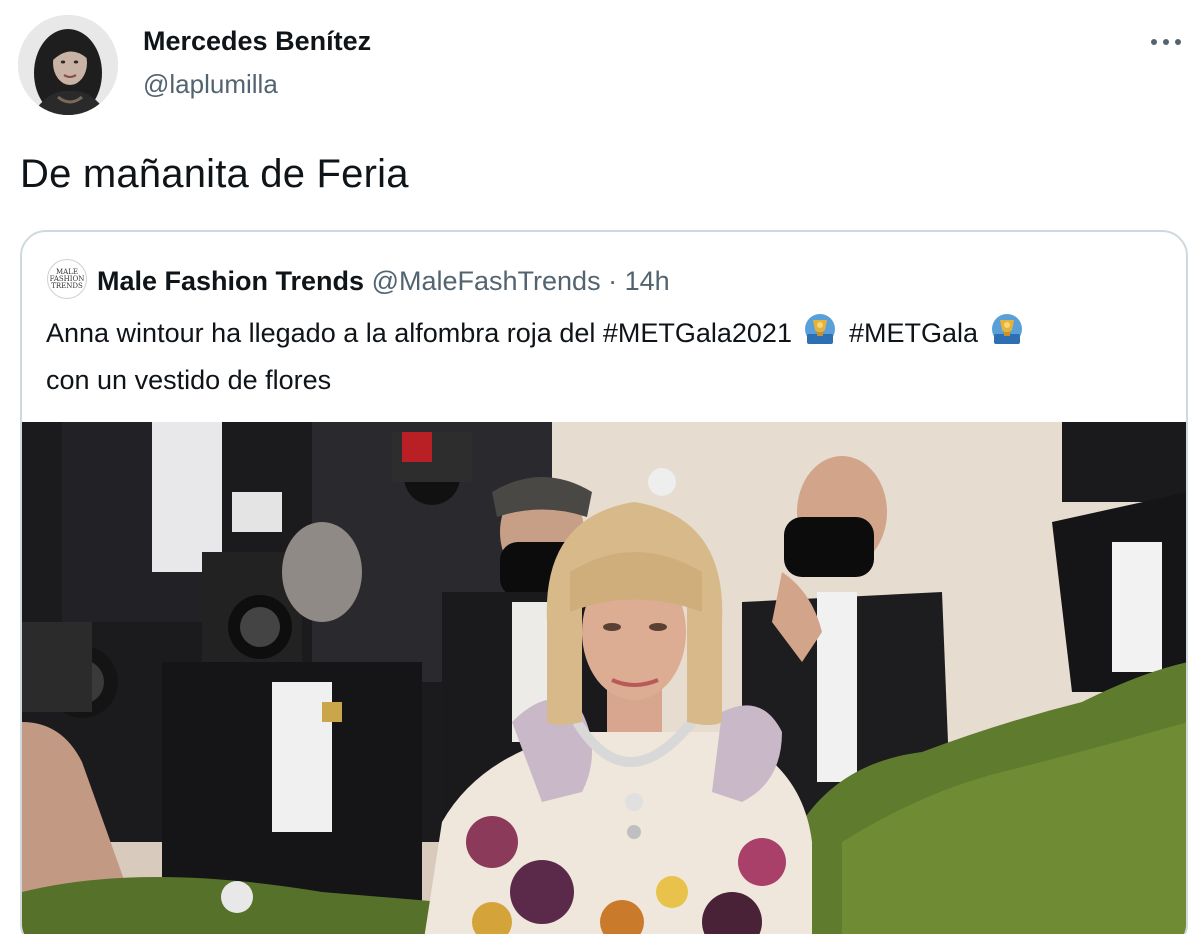 The width and height of the screenshot is (1200, 934). I want to click on author-avatar, so click(68, 65).